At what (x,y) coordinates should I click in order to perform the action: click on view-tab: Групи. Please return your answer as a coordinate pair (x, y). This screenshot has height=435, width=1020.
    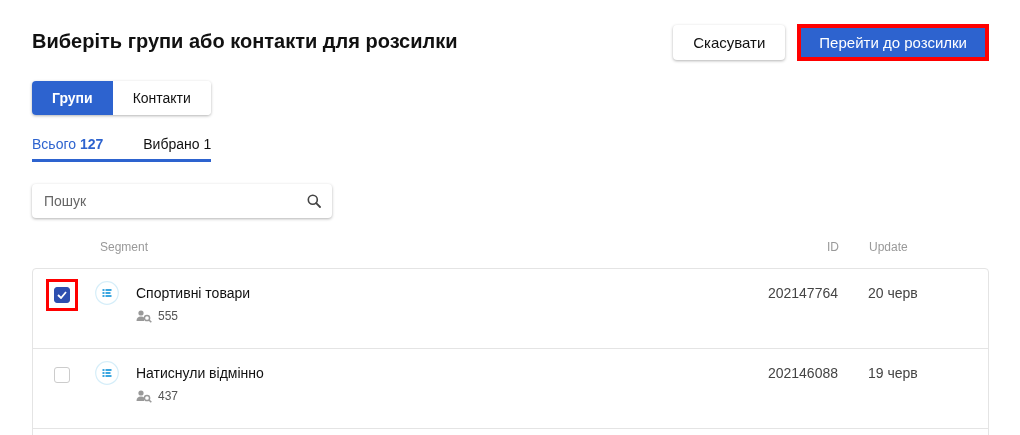
    Looking at the image, I should click on (72, 98).